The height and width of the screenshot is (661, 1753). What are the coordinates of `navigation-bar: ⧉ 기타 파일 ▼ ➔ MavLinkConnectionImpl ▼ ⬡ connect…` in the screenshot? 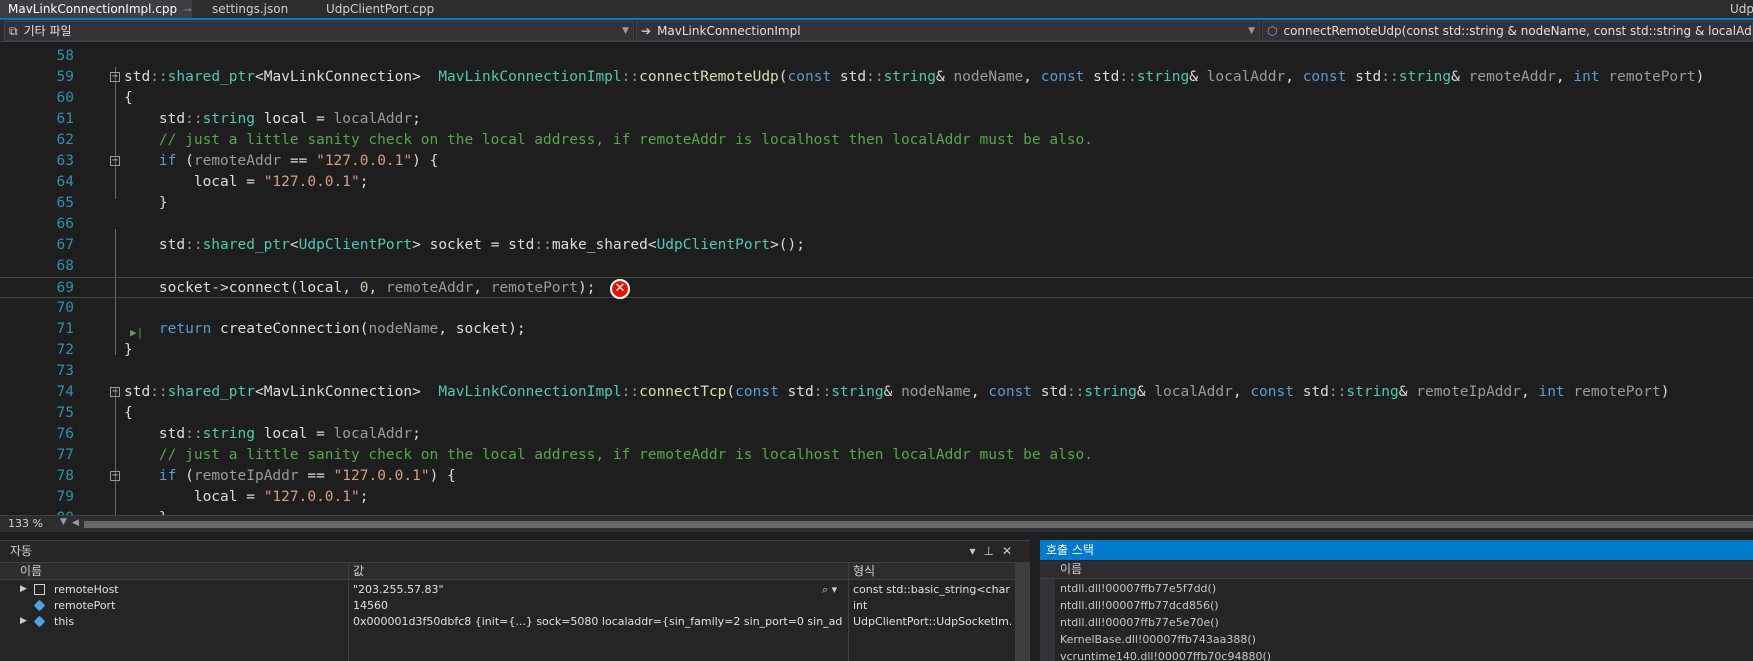 It's located at (876, 31).